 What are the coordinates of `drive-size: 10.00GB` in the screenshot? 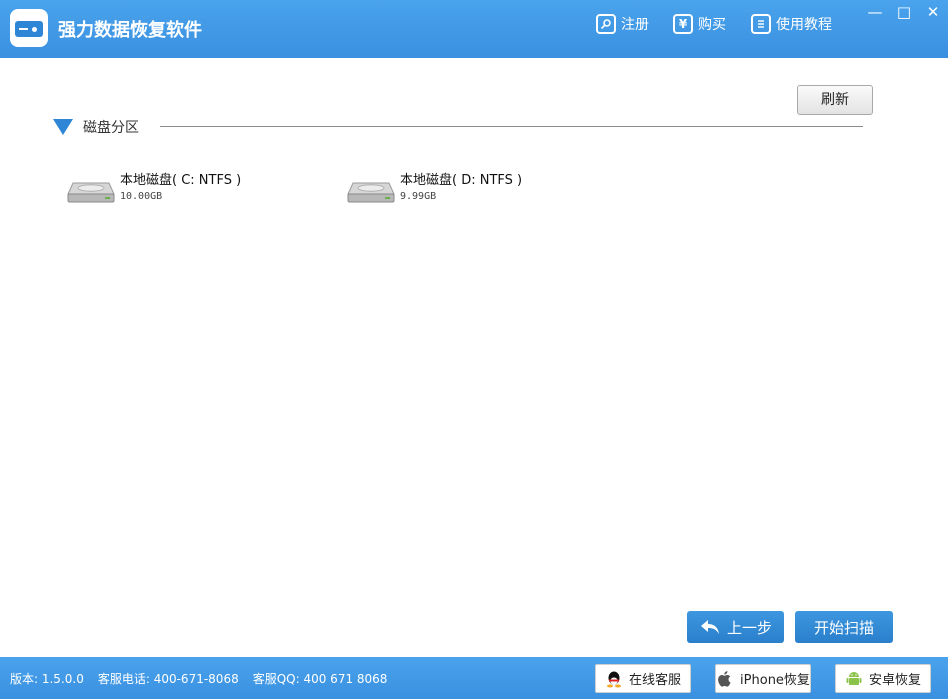 It's located at (141, 196).